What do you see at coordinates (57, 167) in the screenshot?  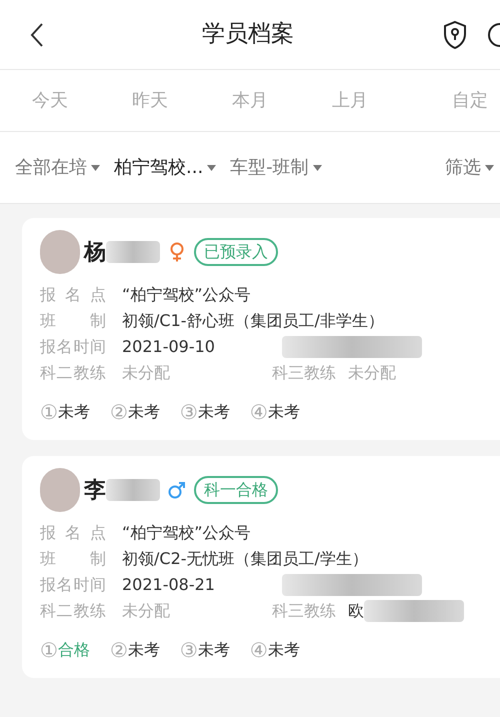 I see `filter-dropdown: 全部在培` at bounding box center [57, 167].